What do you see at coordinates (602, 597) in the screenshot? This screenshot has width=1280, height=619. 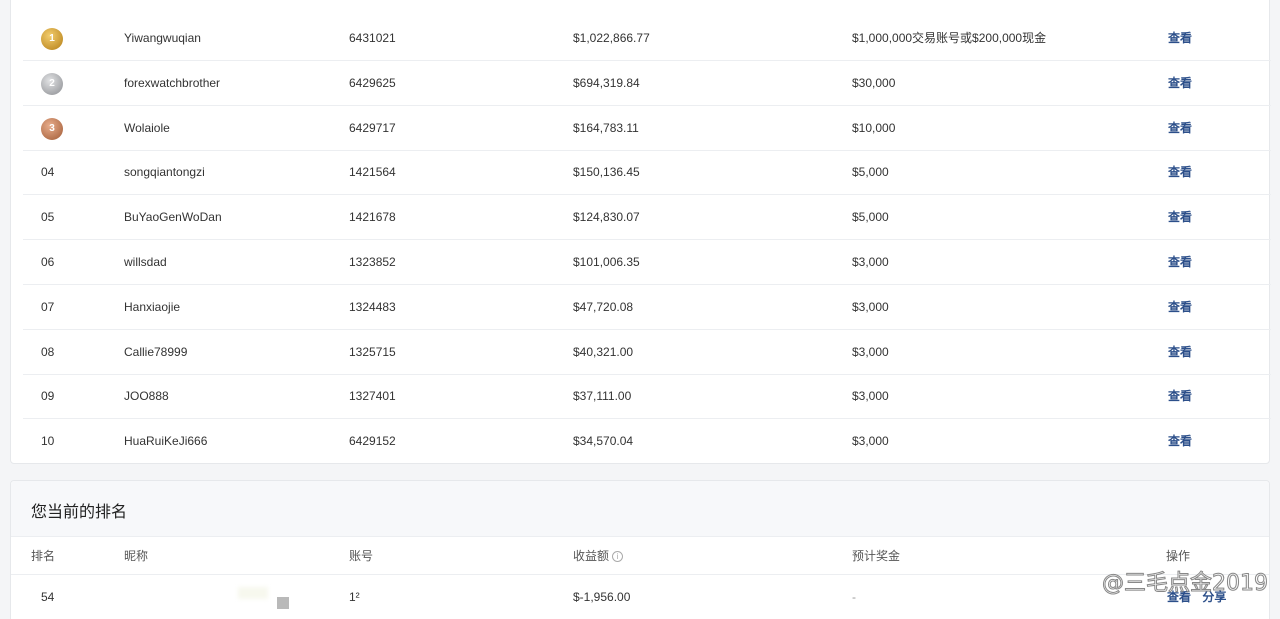 I see `my-profit: $-1,956.00` at bounding box center [602, 597].